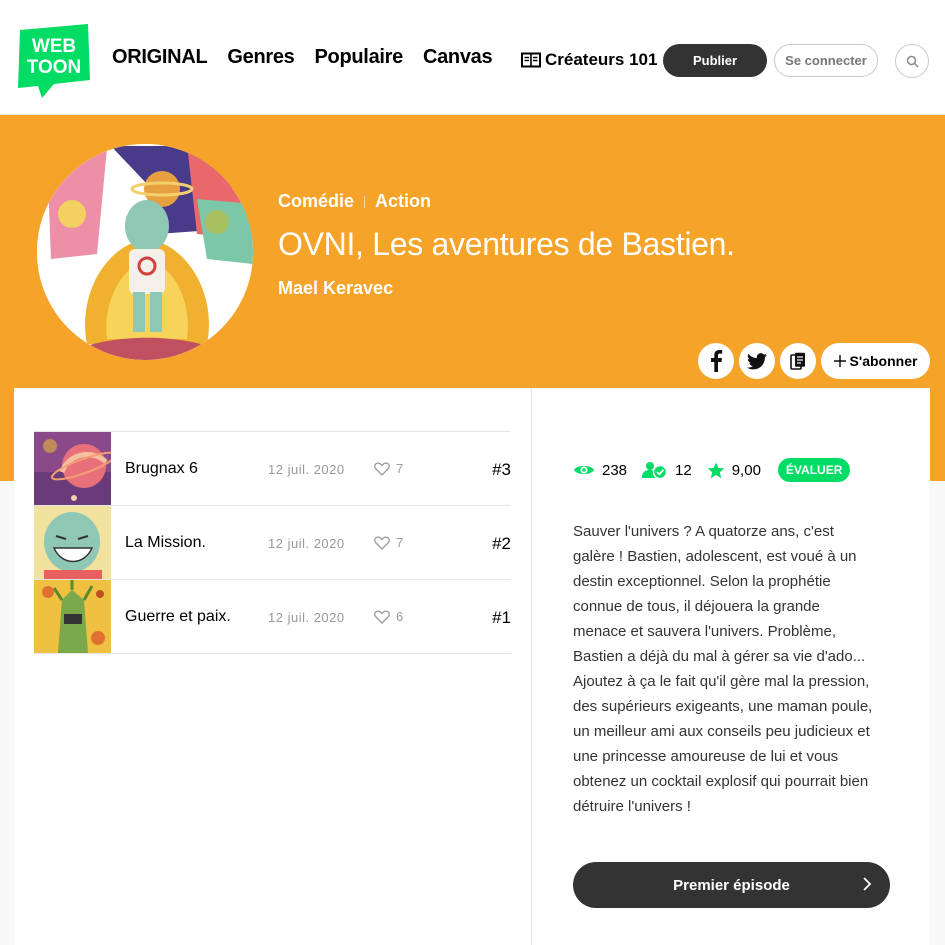 This screenshot has width=945, height=945. I want to click on eye-icon, so click(584, 470).